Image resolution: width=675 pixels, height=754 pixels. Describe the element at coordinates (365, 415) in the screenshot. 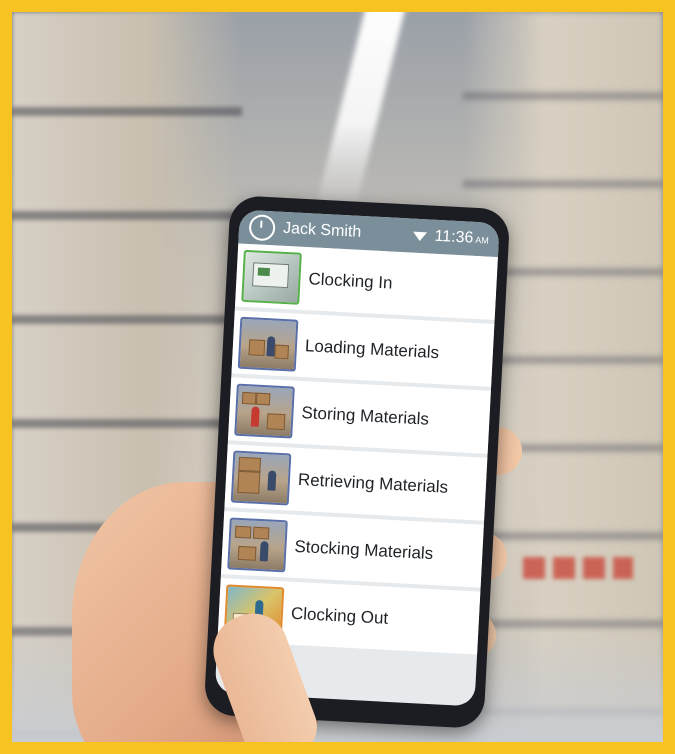

I see `menu-item-label: Storing Materials` at that location.